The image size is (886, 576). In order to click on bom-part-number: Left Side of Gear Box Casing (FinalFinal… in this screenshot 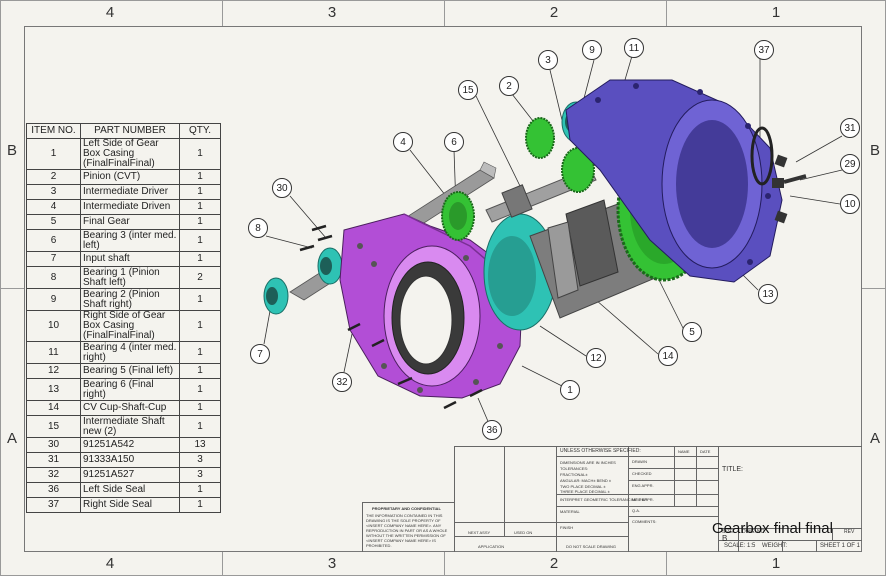, I will do `click(130, 154)`.